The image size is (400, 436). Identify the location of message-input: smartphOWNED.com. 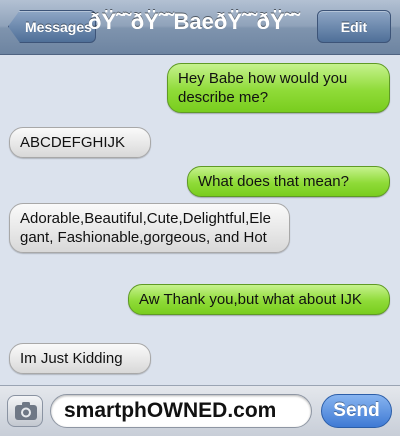
(181, 411).